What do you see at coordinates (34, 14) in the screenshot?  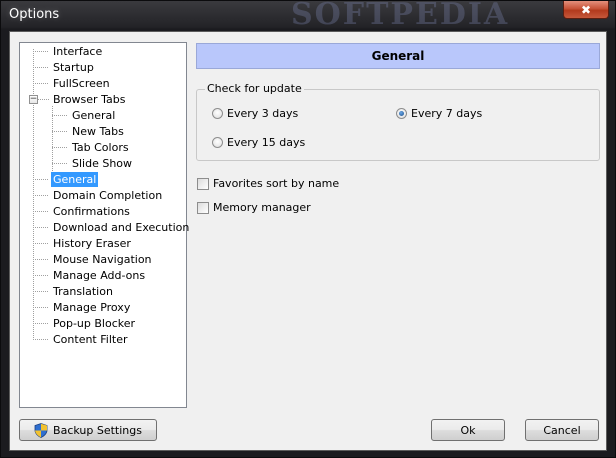 I see `window-title: Options` at bounding box center [34, 14].